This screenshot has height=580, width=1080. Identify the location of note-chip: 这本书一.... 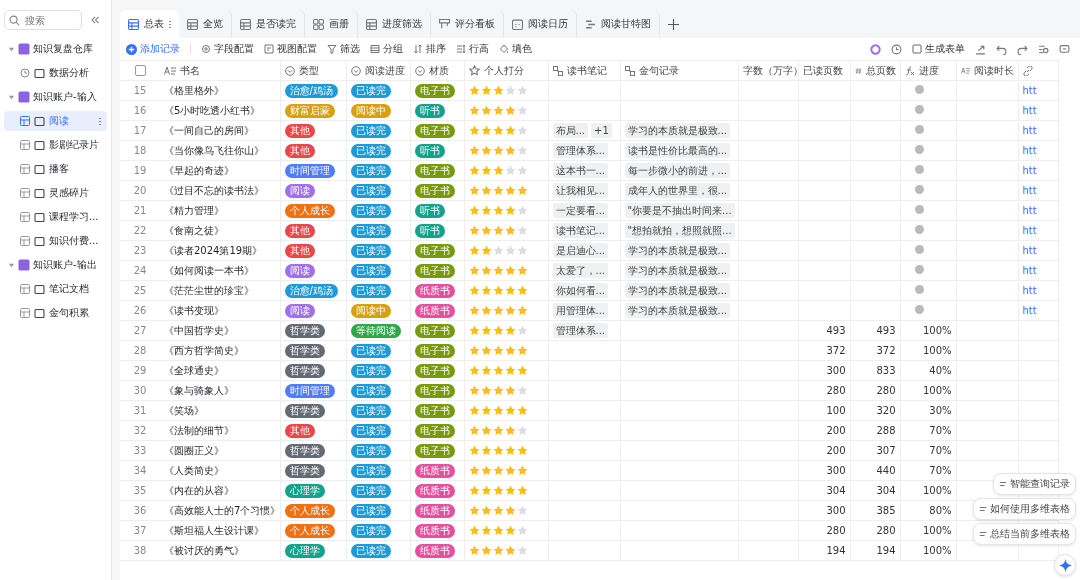
(580, 170).